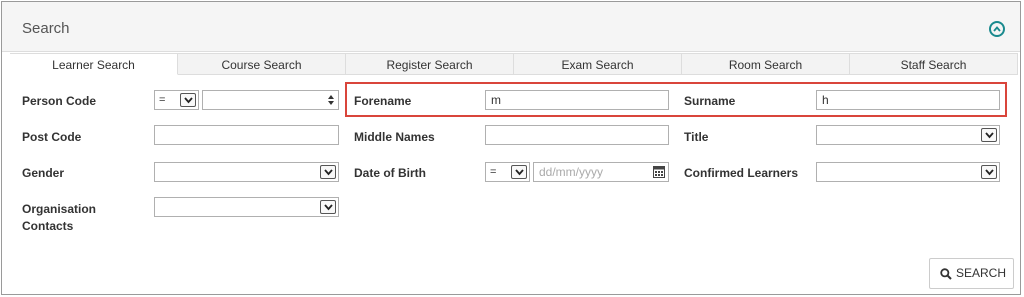 This screenshot has height=297, width=1024. Describe the element at coordinates (390, 173) in the screenshot. I see `date-of-birth-label: Date of Birth` at that location.